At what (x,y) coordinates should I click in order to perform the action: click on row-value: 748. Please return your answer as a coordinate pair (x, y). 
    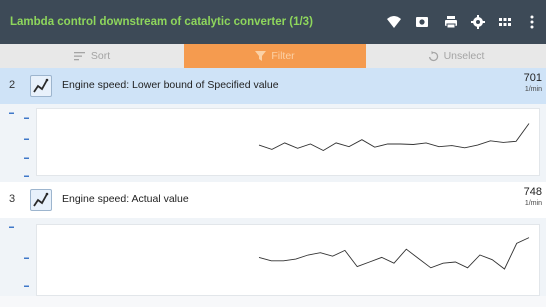
    Looking at the image, I should click on (532, 192).